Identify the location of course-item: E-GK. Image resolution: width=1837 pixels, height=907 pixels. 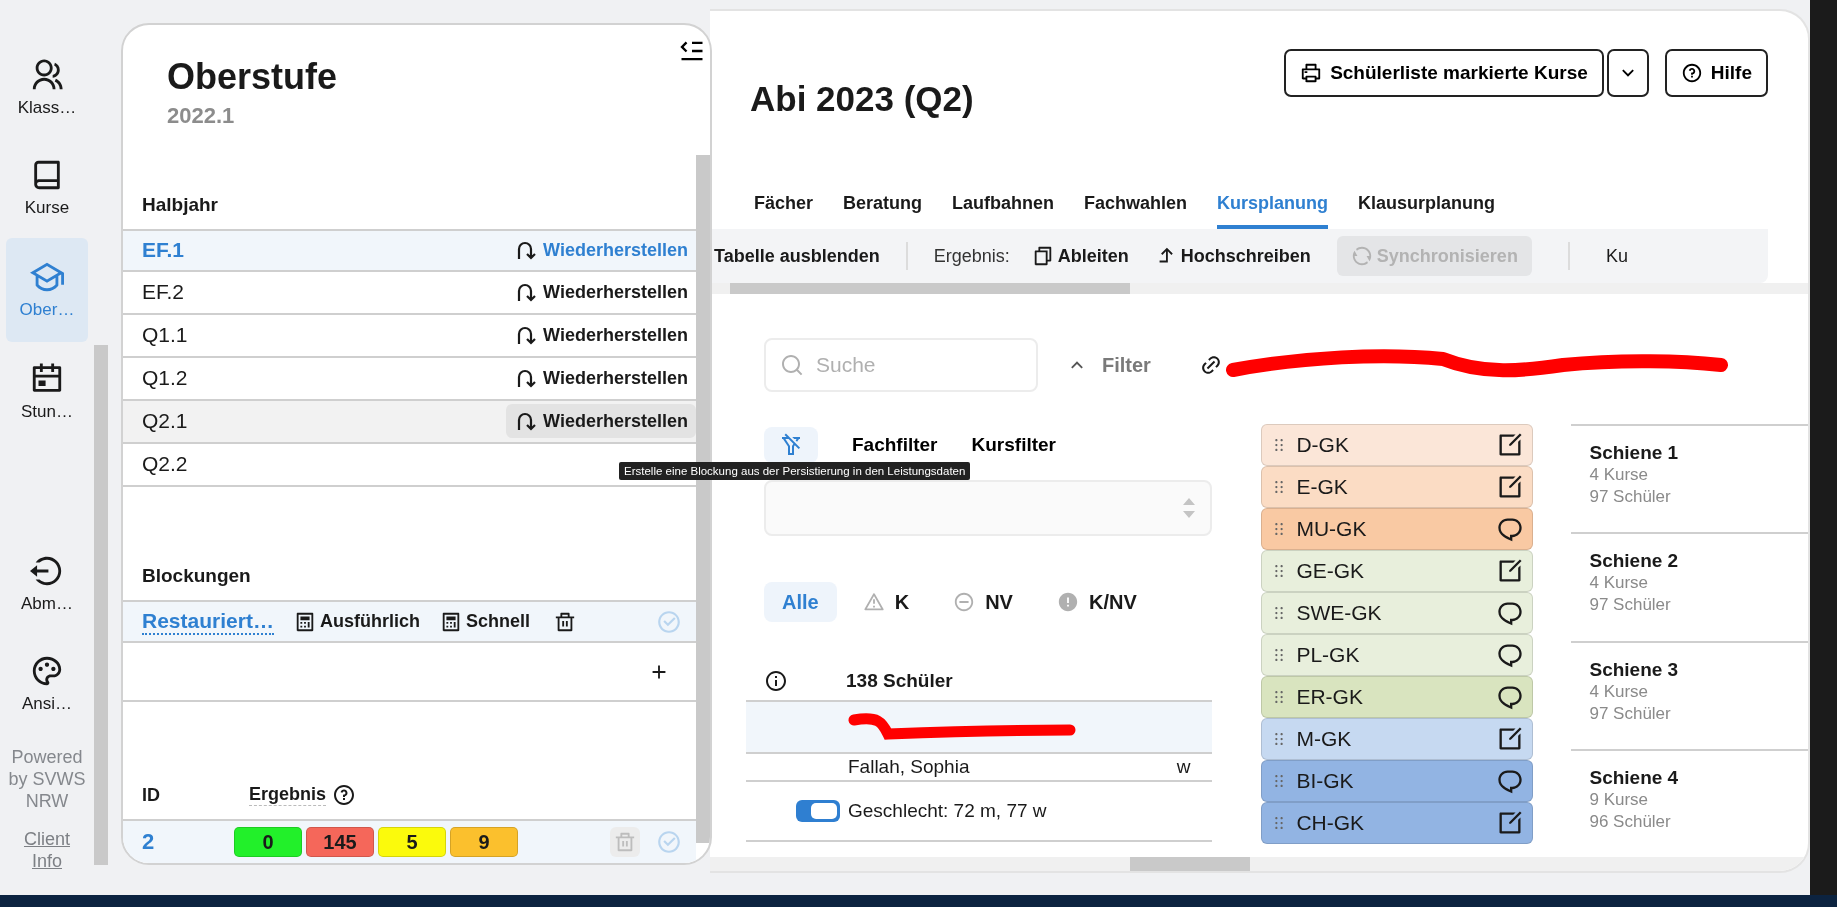
(1397, 487).